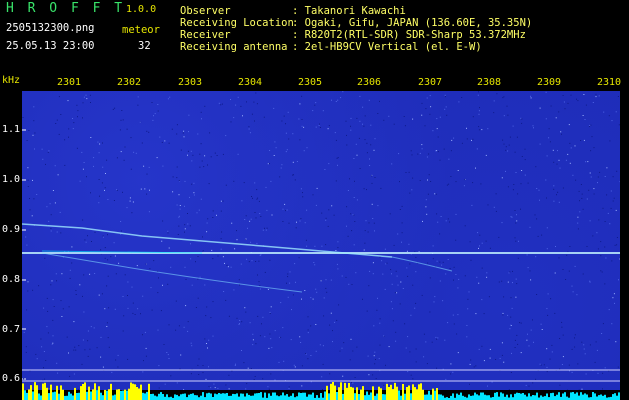  I want to click on x-tick-label: 2307, so click(430, 82).